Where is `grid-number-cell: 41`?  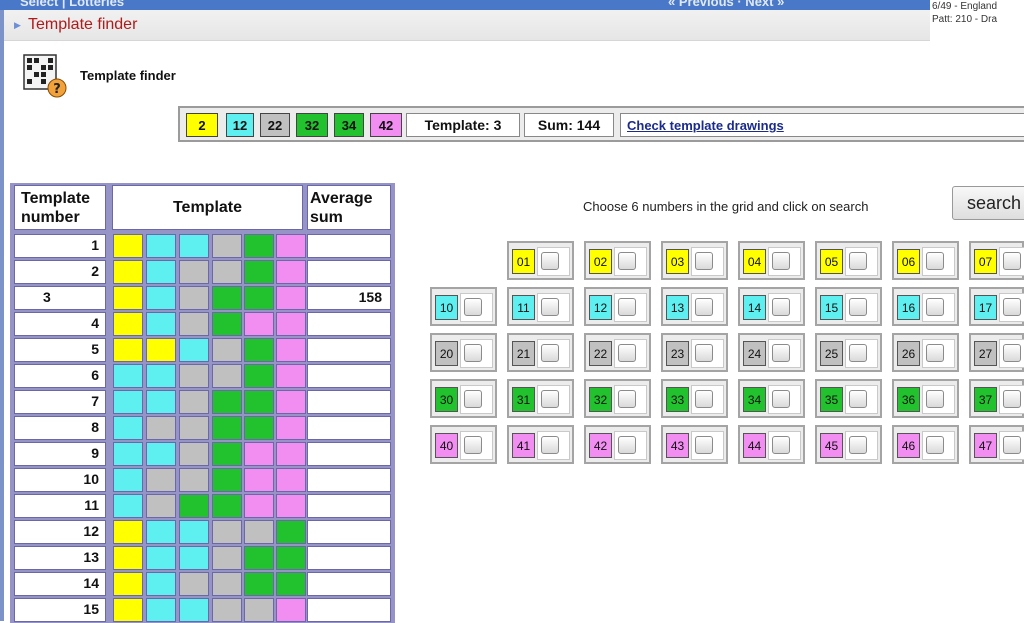
grid-number-cell: 41 is located at coordinates (540, 444).